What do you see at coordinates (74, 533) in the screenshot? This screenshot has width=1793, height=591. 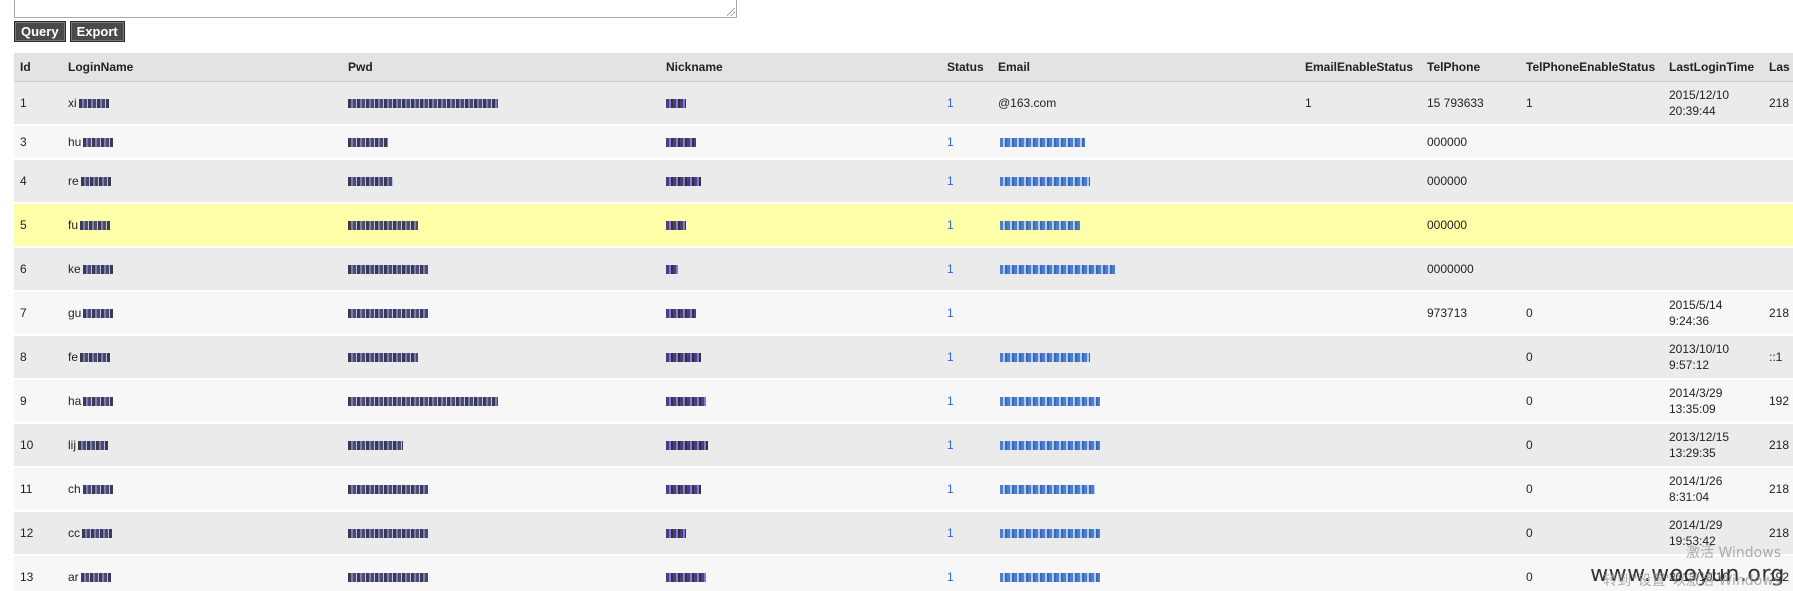 I see `cell-loginname-text: cc` at bounding box center [74, 533].